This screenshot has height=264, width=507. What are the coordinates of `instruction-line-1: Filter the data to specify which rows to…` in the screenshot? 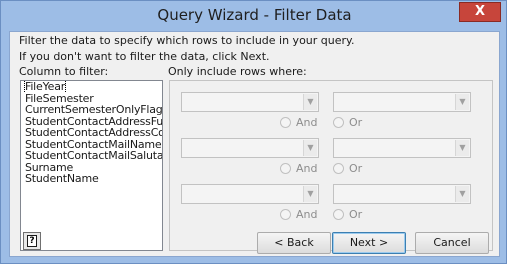 It's located at (187, 40).